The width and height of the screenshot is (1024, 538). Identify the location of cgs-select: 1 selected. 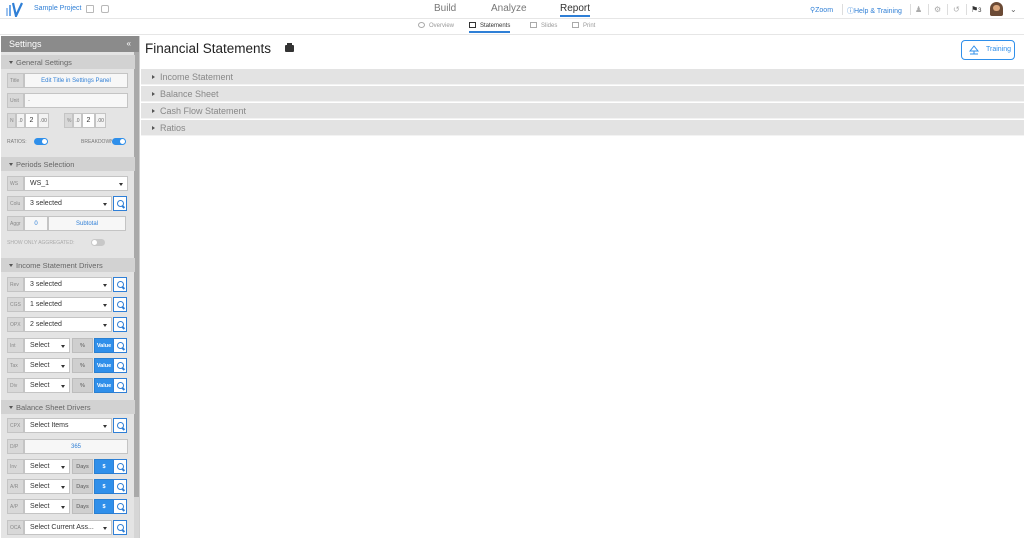
(68, 304).